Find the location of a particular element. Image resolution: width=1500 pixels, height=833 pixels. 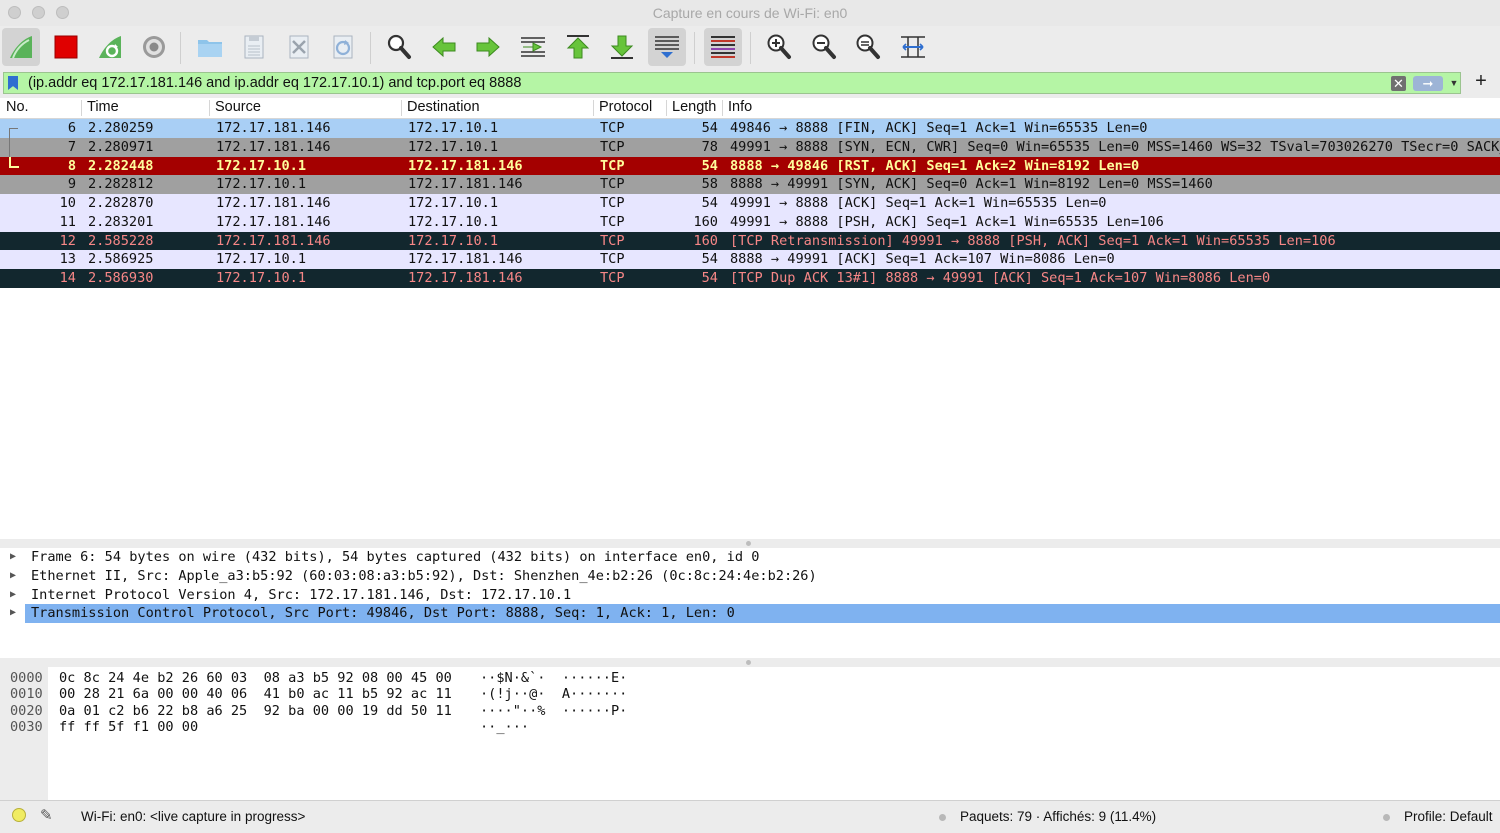

status-separator-icon is located at coordinates (1386, 817).